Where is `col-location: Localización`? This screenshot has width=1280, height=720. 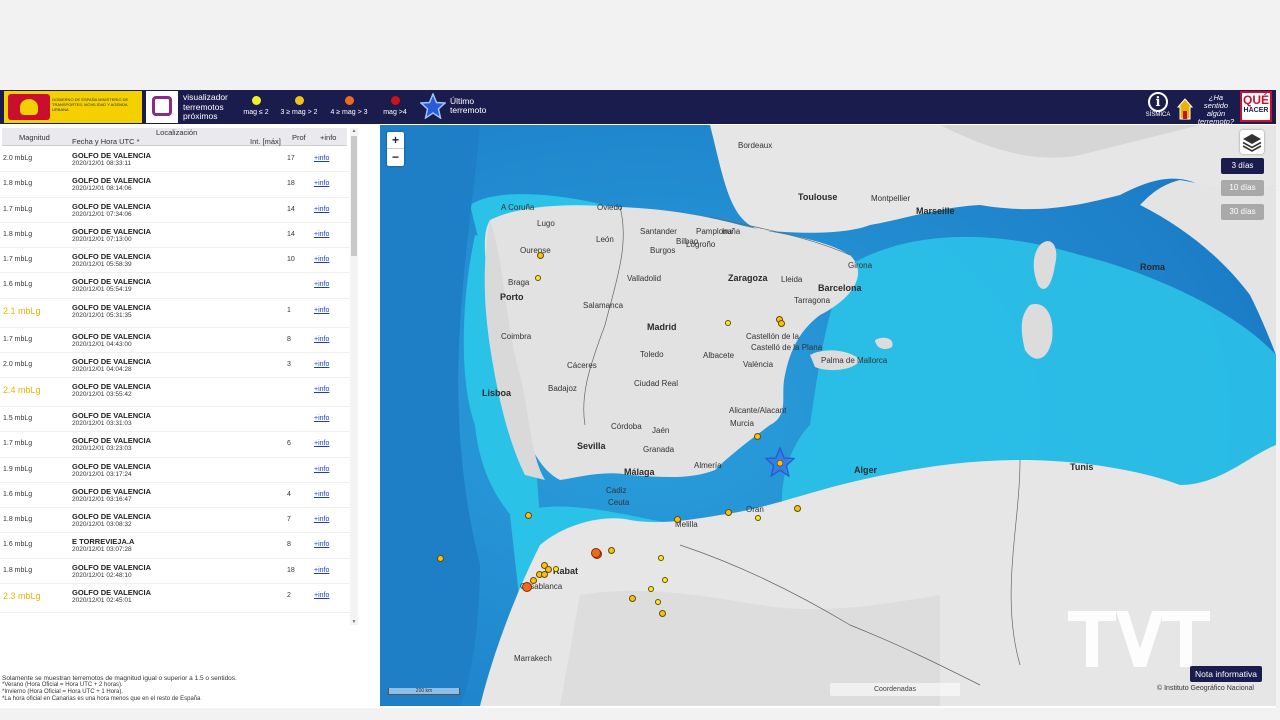
col-location: Localización is located at coordinates (176, 132).